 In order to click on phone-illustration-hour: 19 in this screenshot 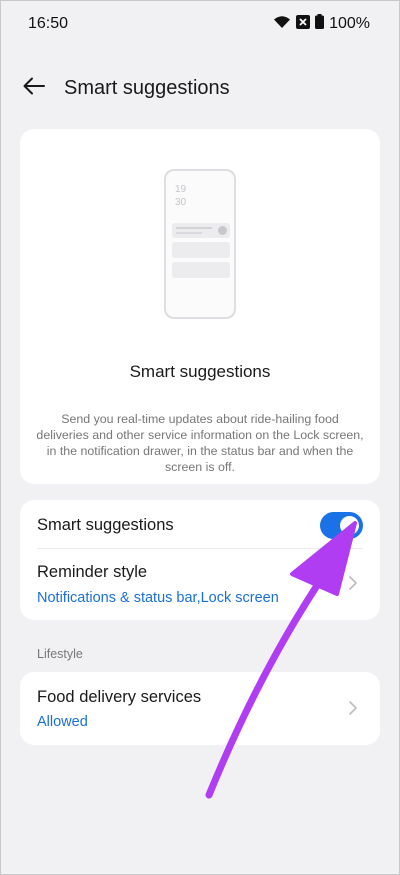, I will do `click(181, 189)`.